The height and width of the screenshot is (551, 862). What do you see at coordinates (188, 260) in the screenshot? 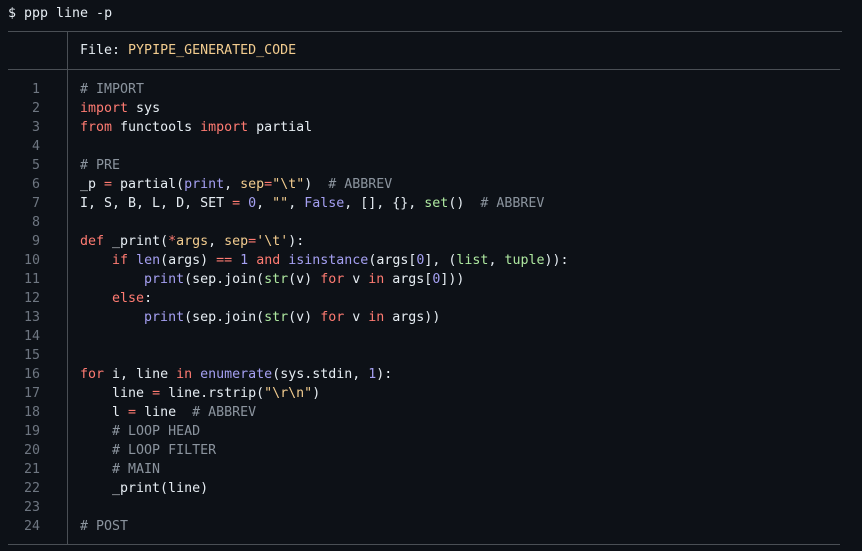
I see `code-token: (args)` at bounding box center [188, 260].